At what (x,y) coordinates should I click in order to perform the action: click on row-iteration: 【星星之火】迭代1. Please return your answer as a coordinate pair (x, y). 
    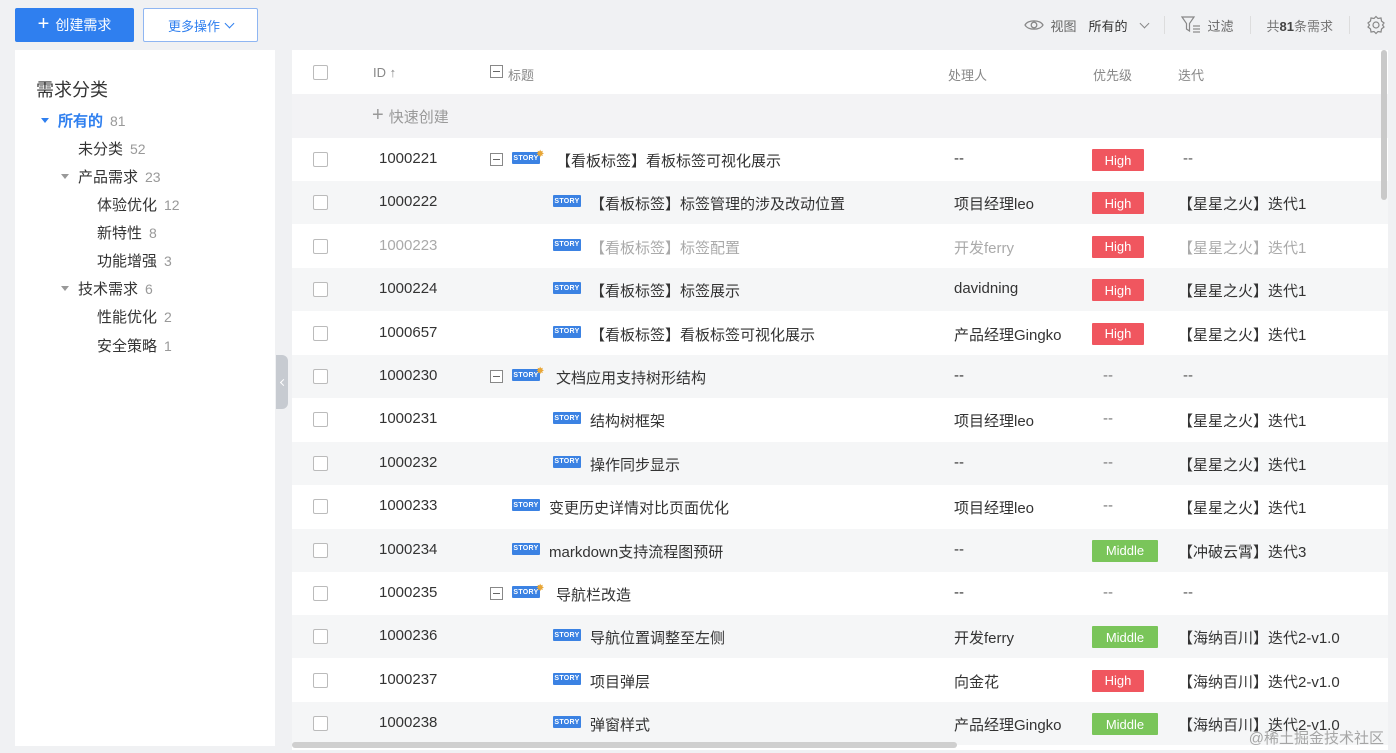
    Looking at the image, I should click on (1242, 292).